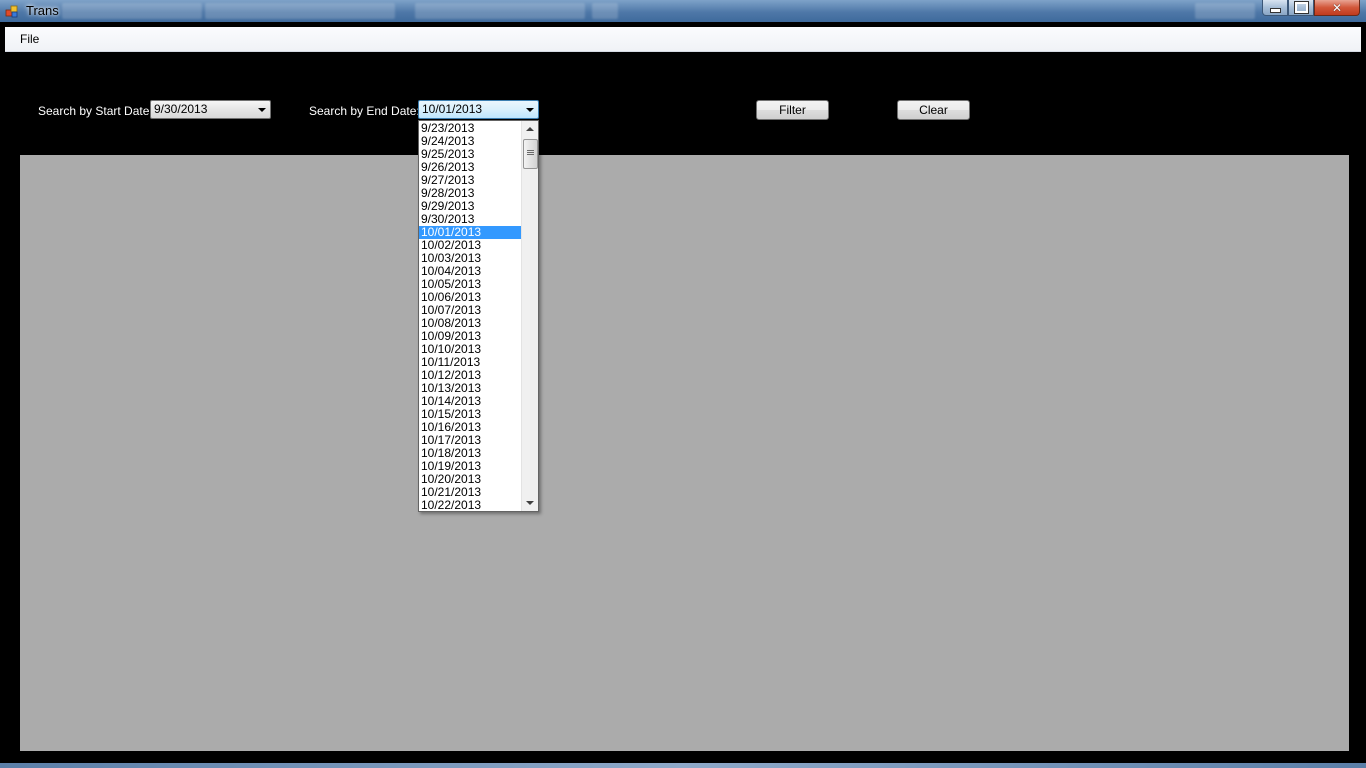  I want to click on dropdown-scrollbar, so click(529, 316).